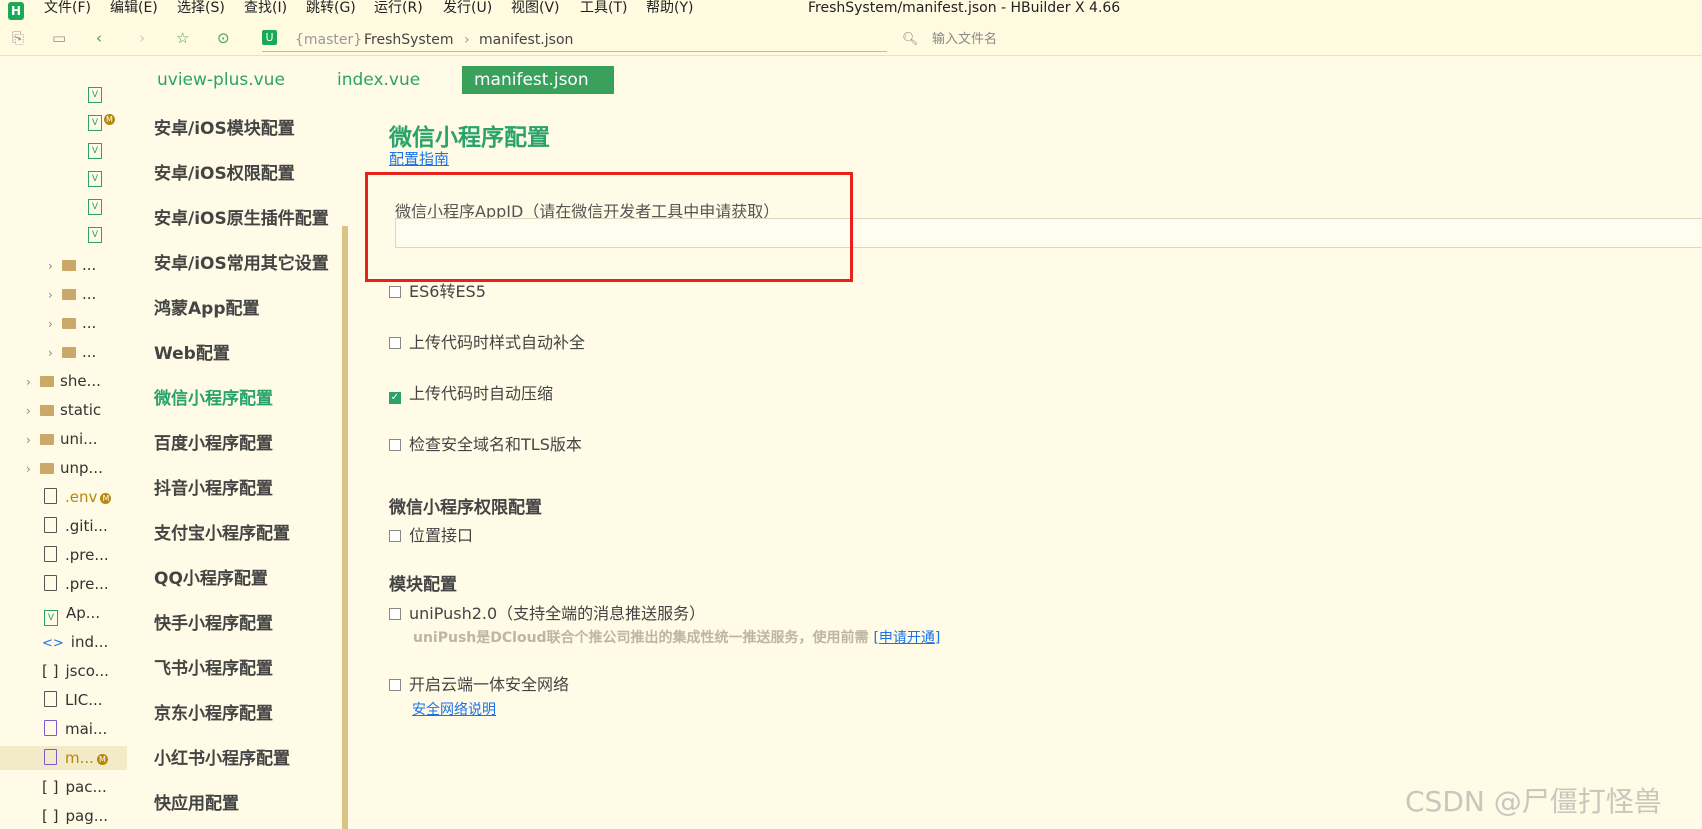  What do you see at coordinates (471, 394) in the screenshot?
I see `option-auto-minify: ✓ 上传代码时自动压缩` at bounding box center [471, 394].